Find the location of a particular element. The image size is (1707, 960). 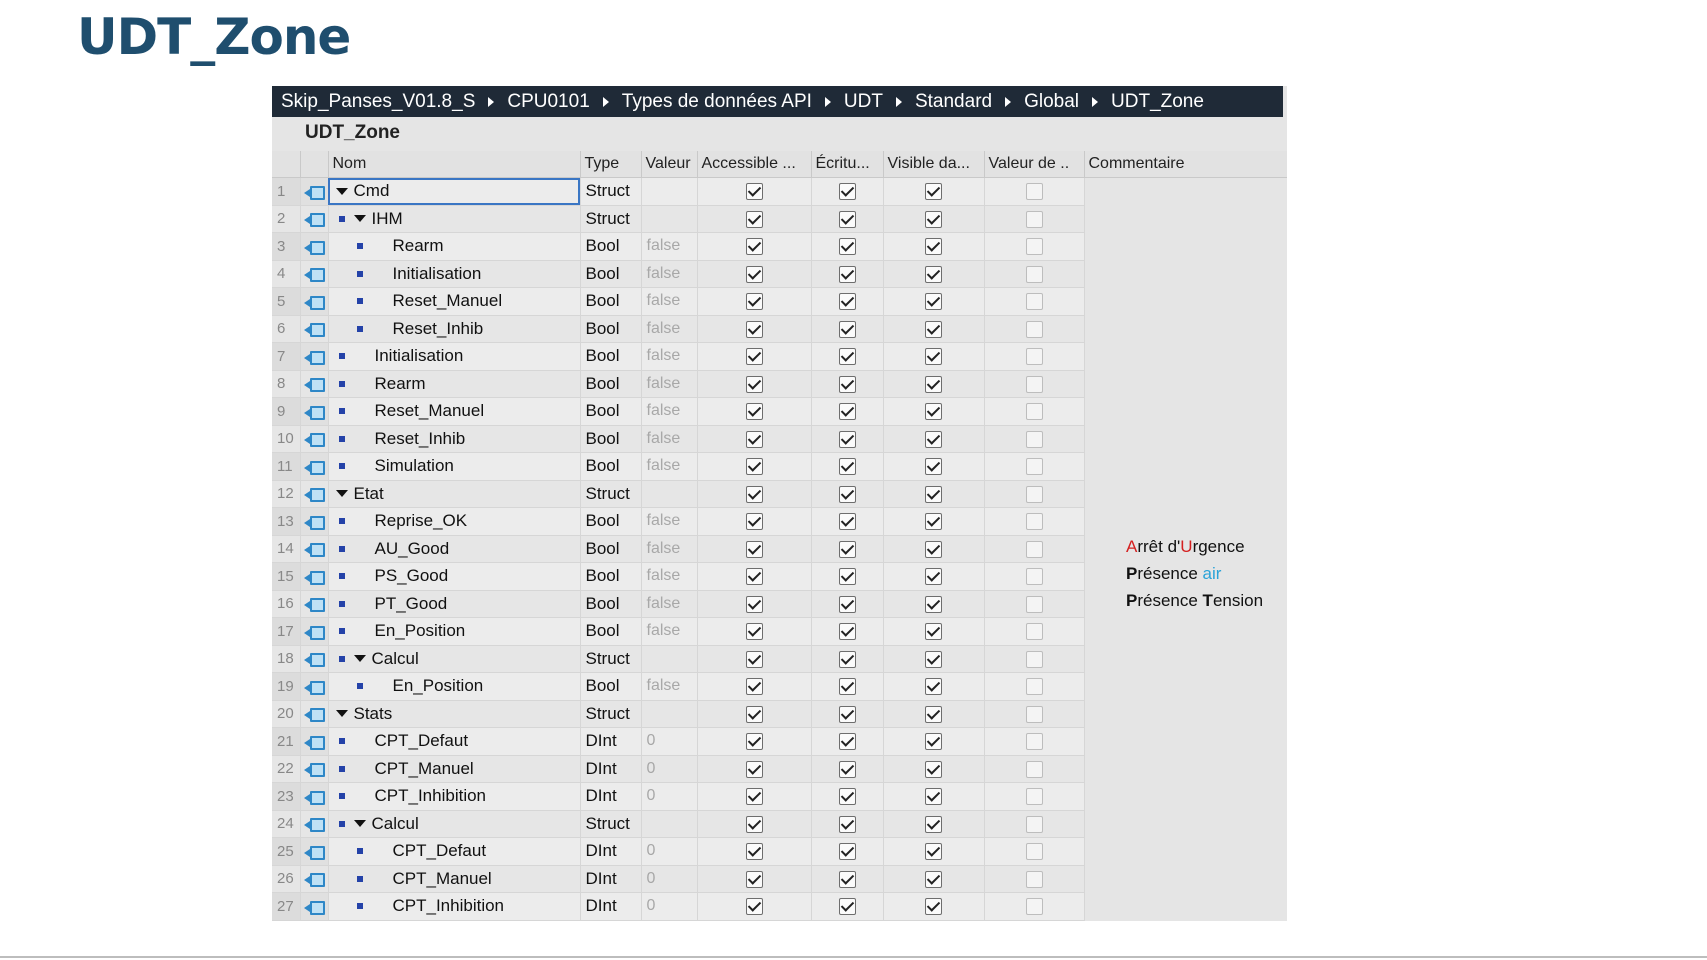

name-cell: CPT_Inhibition is located at coordinates (454, 796).